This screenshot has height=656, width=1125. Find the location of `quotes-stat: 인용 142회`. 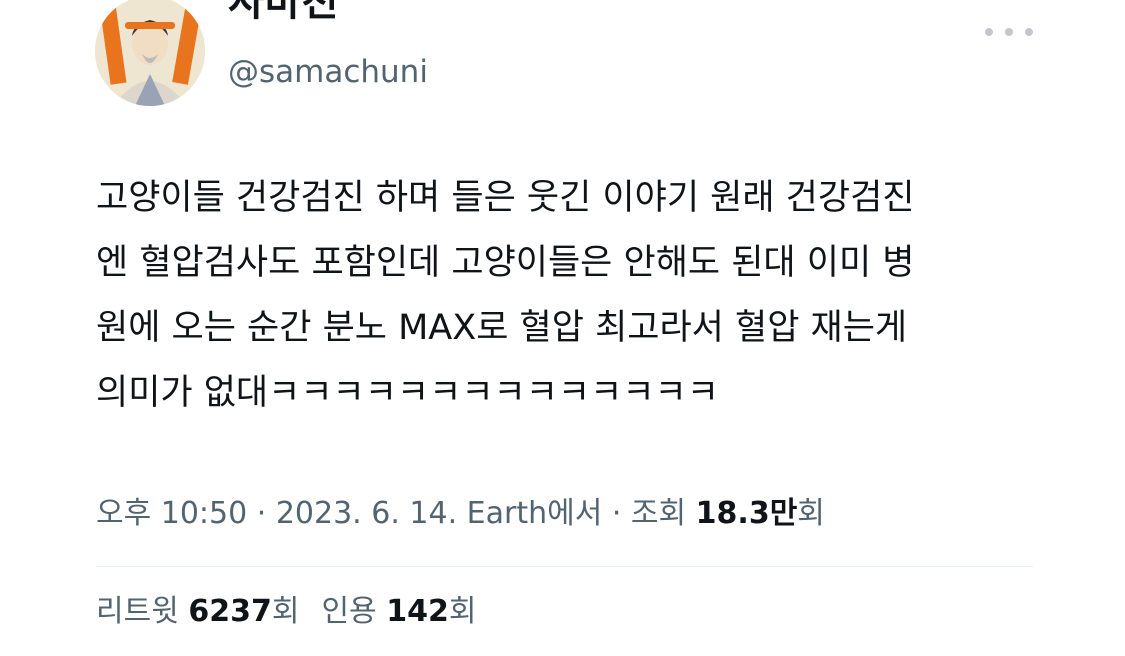

quotes-stat: 인용 142회 is located at coordinates (398, 611).